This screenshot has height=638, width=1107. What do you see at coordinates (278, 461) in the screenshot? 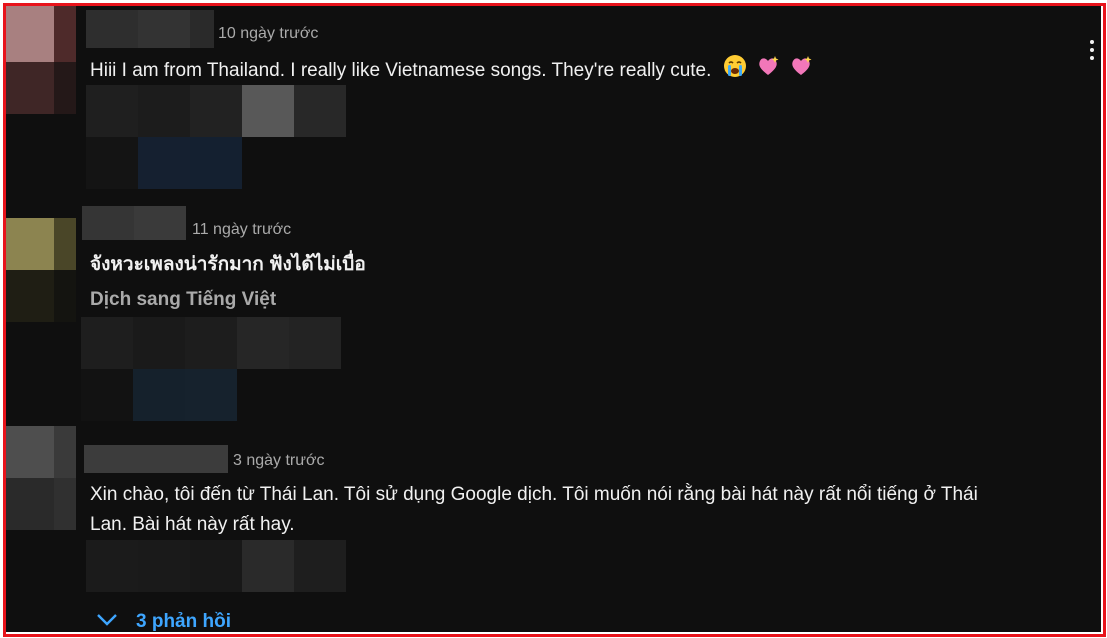
I see `timestamp: 3 ngày trước` at bounding box center [278, 461].